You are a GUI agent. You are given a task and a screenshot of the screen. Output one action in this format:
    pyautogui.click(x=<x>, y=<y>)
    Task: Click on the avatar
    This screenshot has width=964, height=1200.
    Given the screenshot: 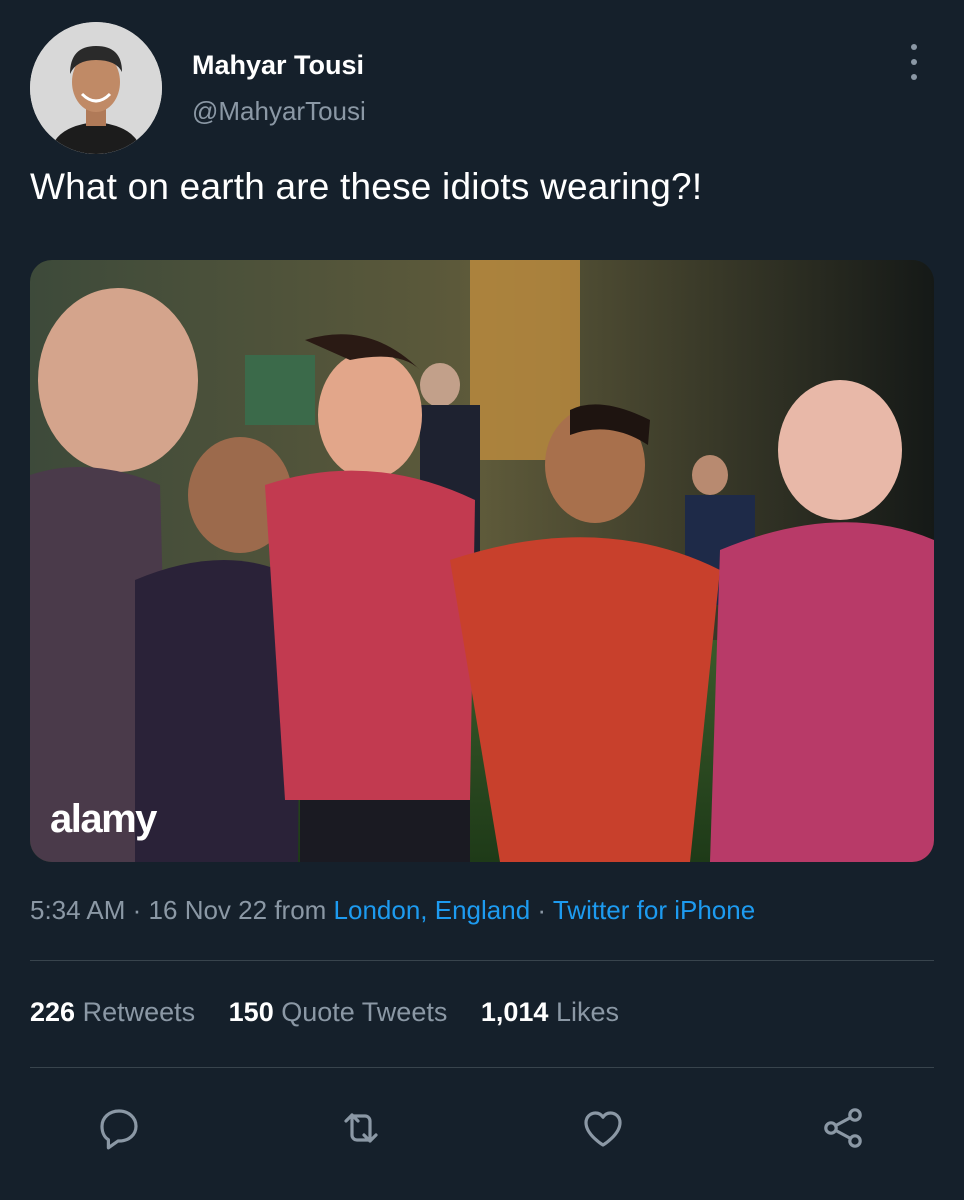 What is the action you would take?
    pyautogui.click(x=96, y=88)
    